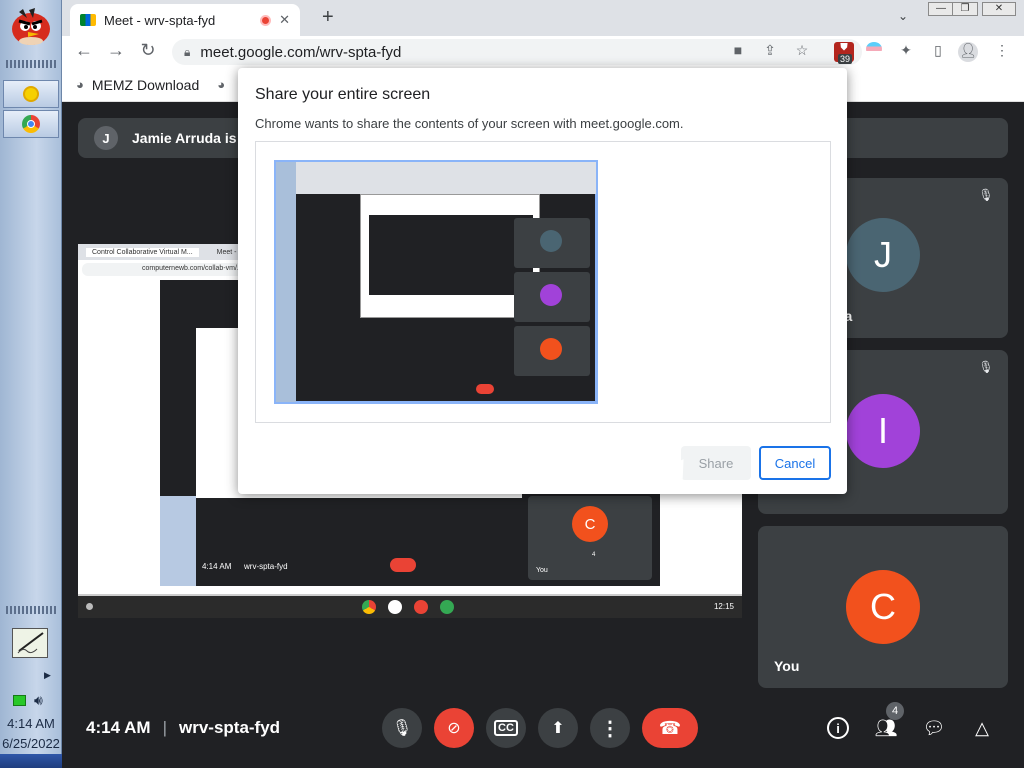 The image size is (1024, 768). Describe the element at coordinates (968, 52) in the screenshot. I see `profile-avatar-icon: 👤︎` at that location.